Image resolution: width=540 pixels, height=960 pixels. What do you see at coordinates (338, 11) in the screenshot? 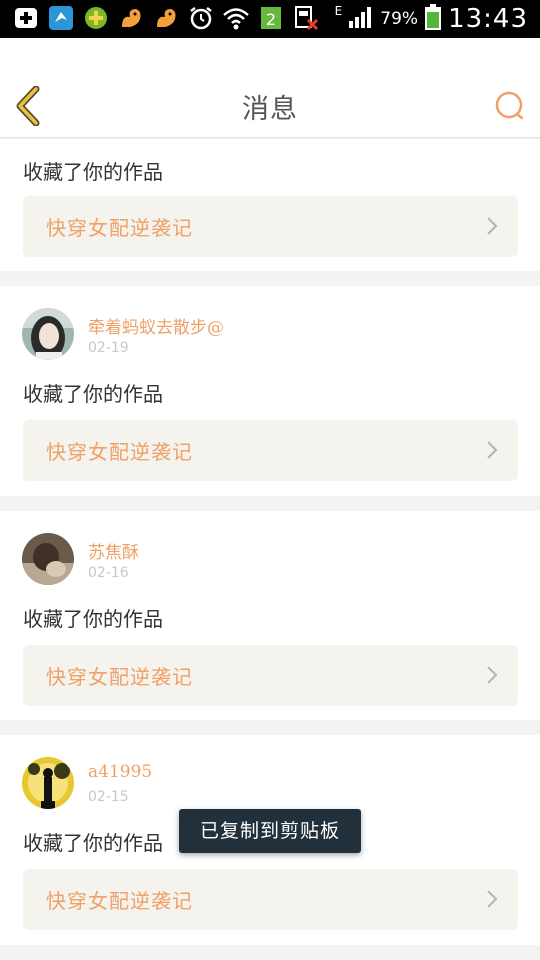
I see `network-type-label: E` at bounding box center [338, 11].